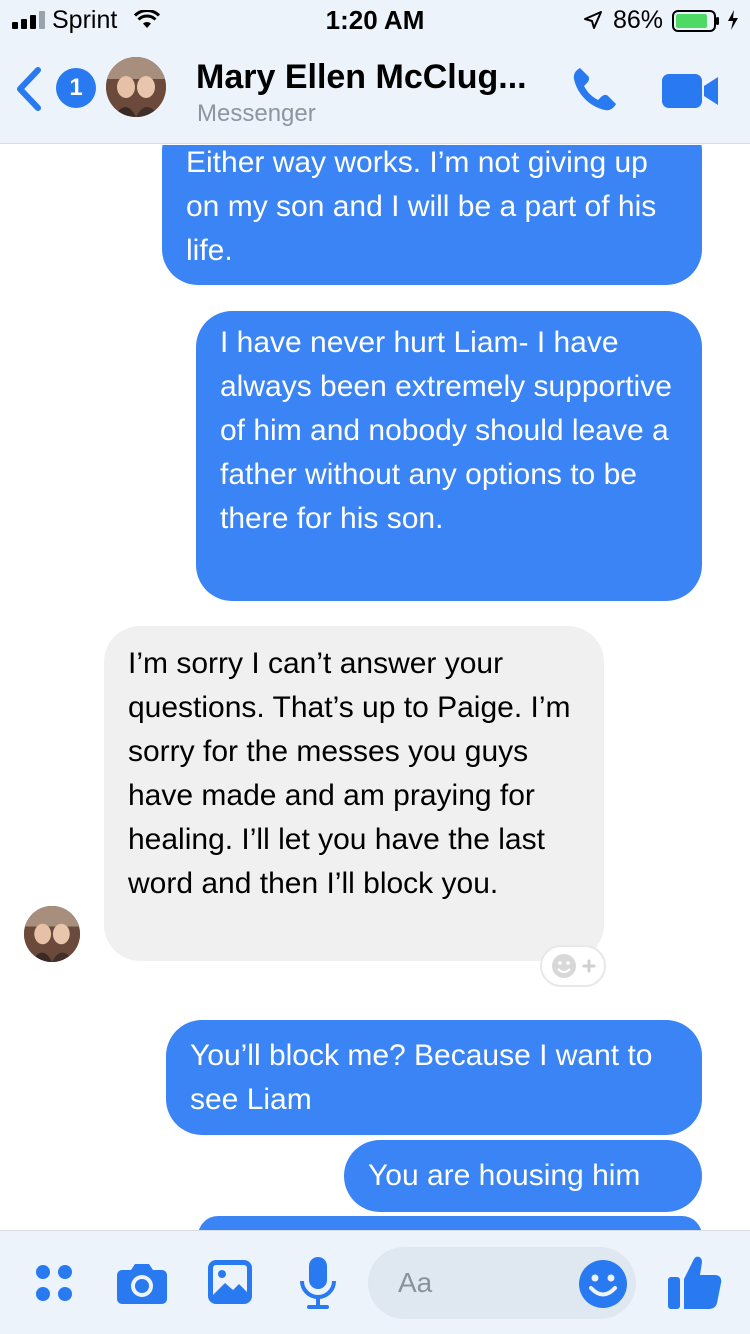  Describe the element at coordinates (595, 89) in the screenshot. I see `phone-icon` at that location.